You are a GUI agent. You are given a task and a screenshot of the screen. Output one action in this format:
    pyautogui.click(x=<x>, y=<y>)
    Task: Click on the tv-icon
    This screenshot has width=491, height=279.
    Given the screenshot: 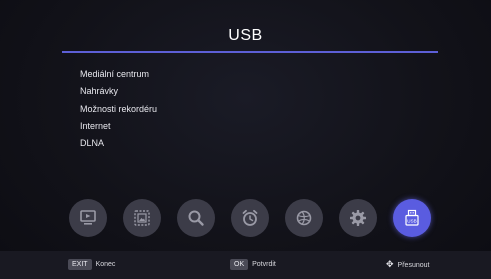 What is the action you would take?
    pyautogui.click(x=88, y=217)
    